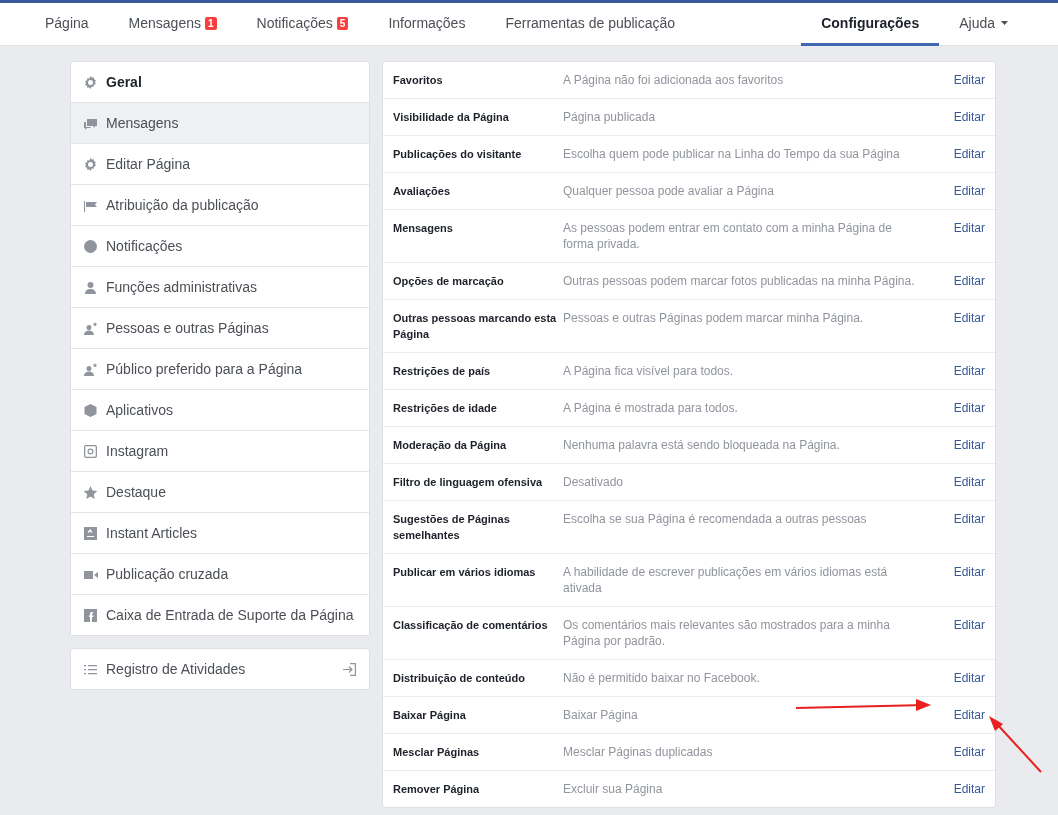 Image resolution: width=1058 pixels, height=815 pixels. I want to click on setting-label: Publicar em vários idiomas, so click(465, 572).